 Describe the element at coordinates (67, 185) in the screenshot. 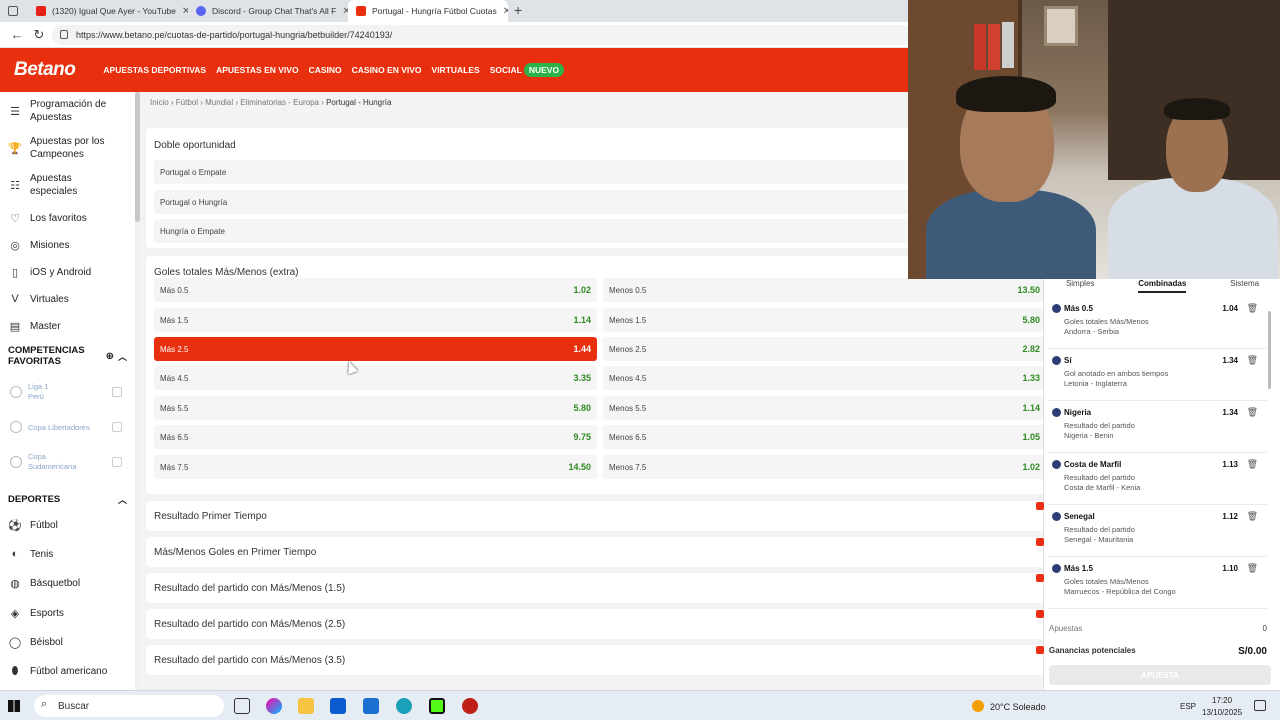

I see `sidebar-item-especiales: ☷ Apuestas especiales` at that location.